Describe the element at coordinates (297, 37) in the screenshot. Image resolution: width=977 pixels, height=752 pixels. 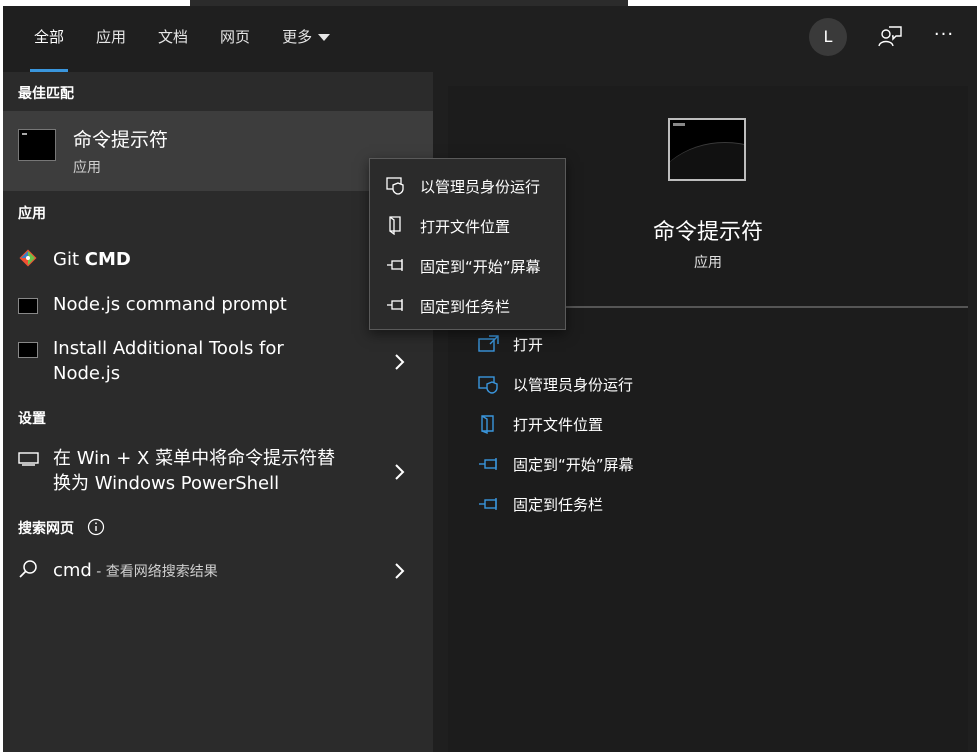
I see `tab-more-label: 更多` at that location.